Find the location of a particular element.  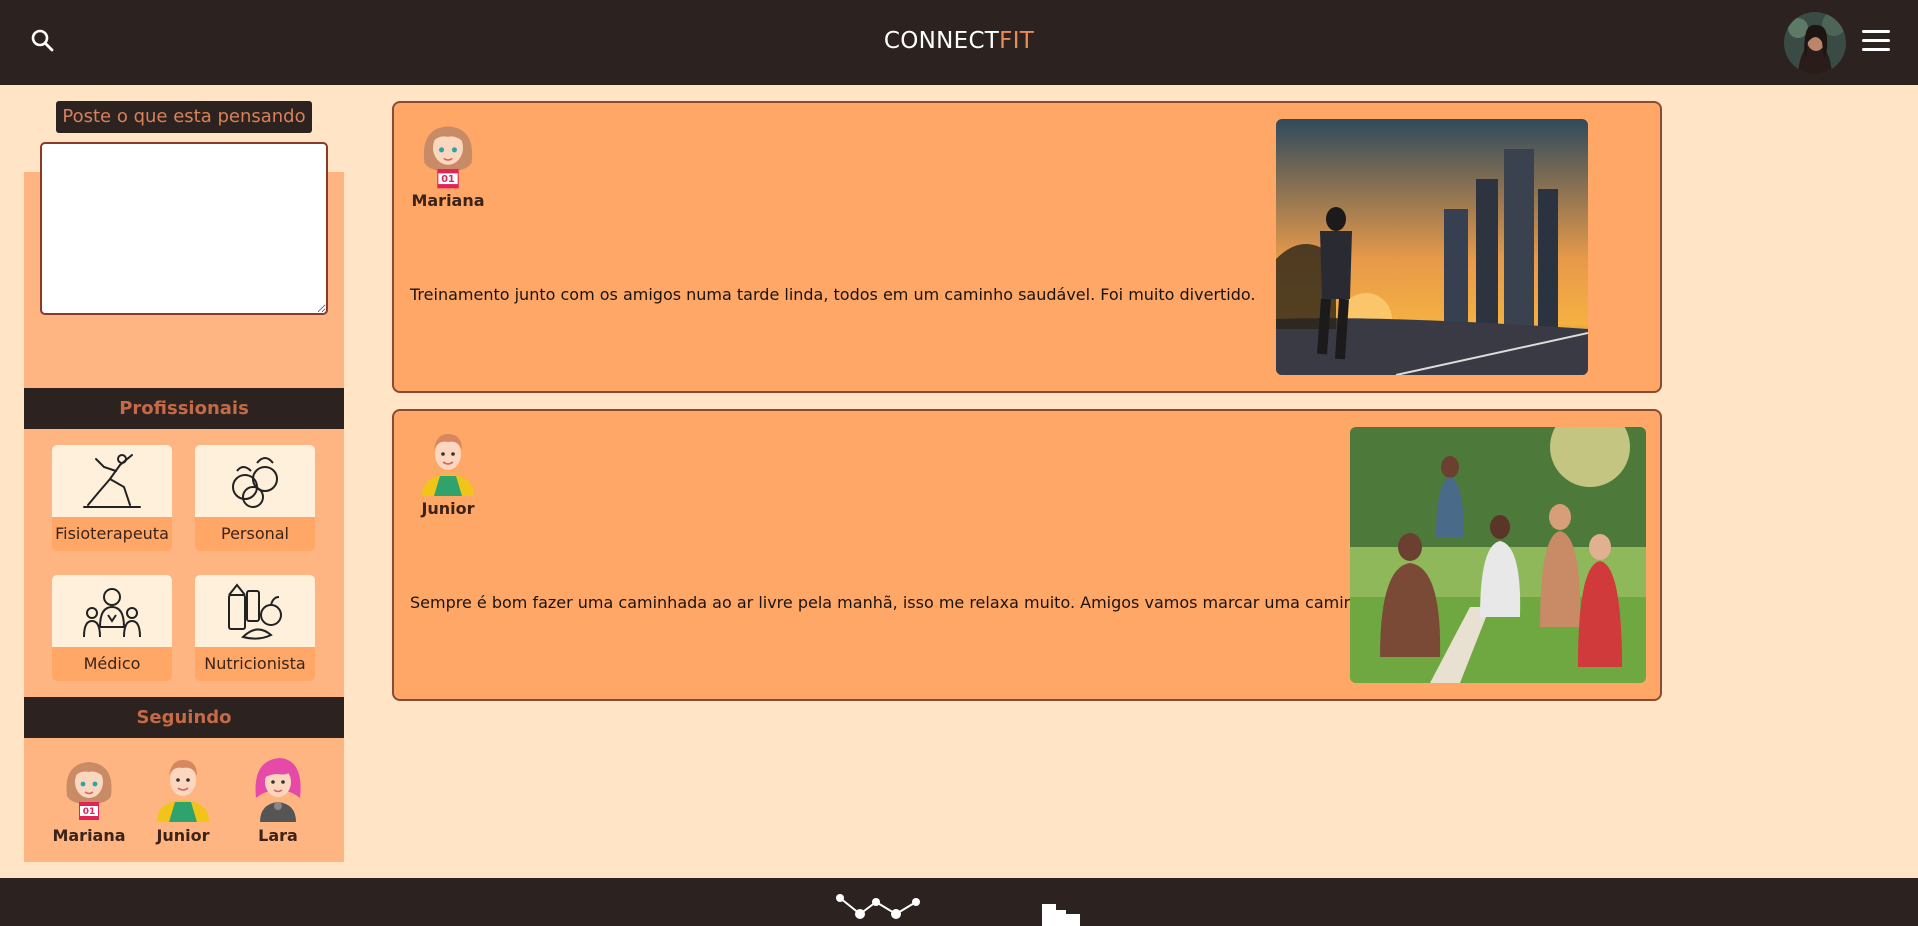

doctor-group-icon is located at coordinates (112, 613).